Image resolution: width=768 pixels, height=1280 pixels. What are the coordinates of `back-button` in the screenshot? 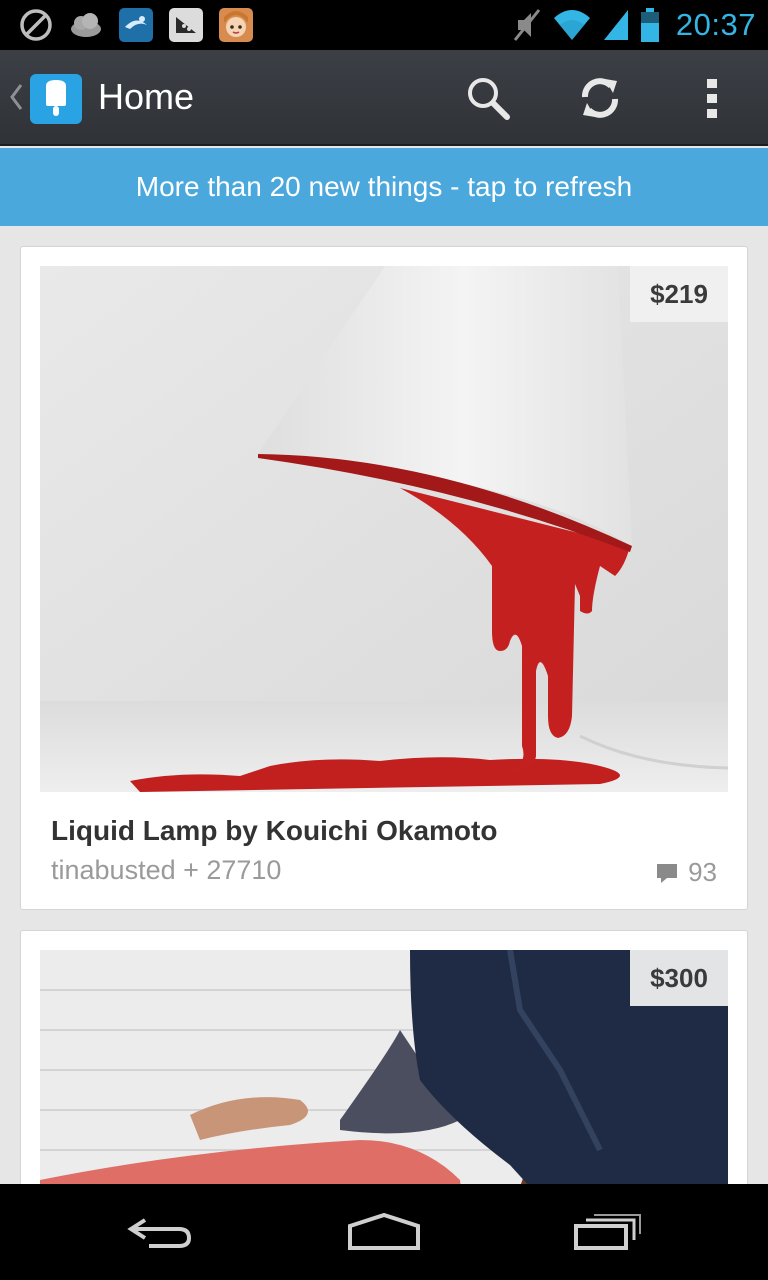 It's located at (160, 1232).